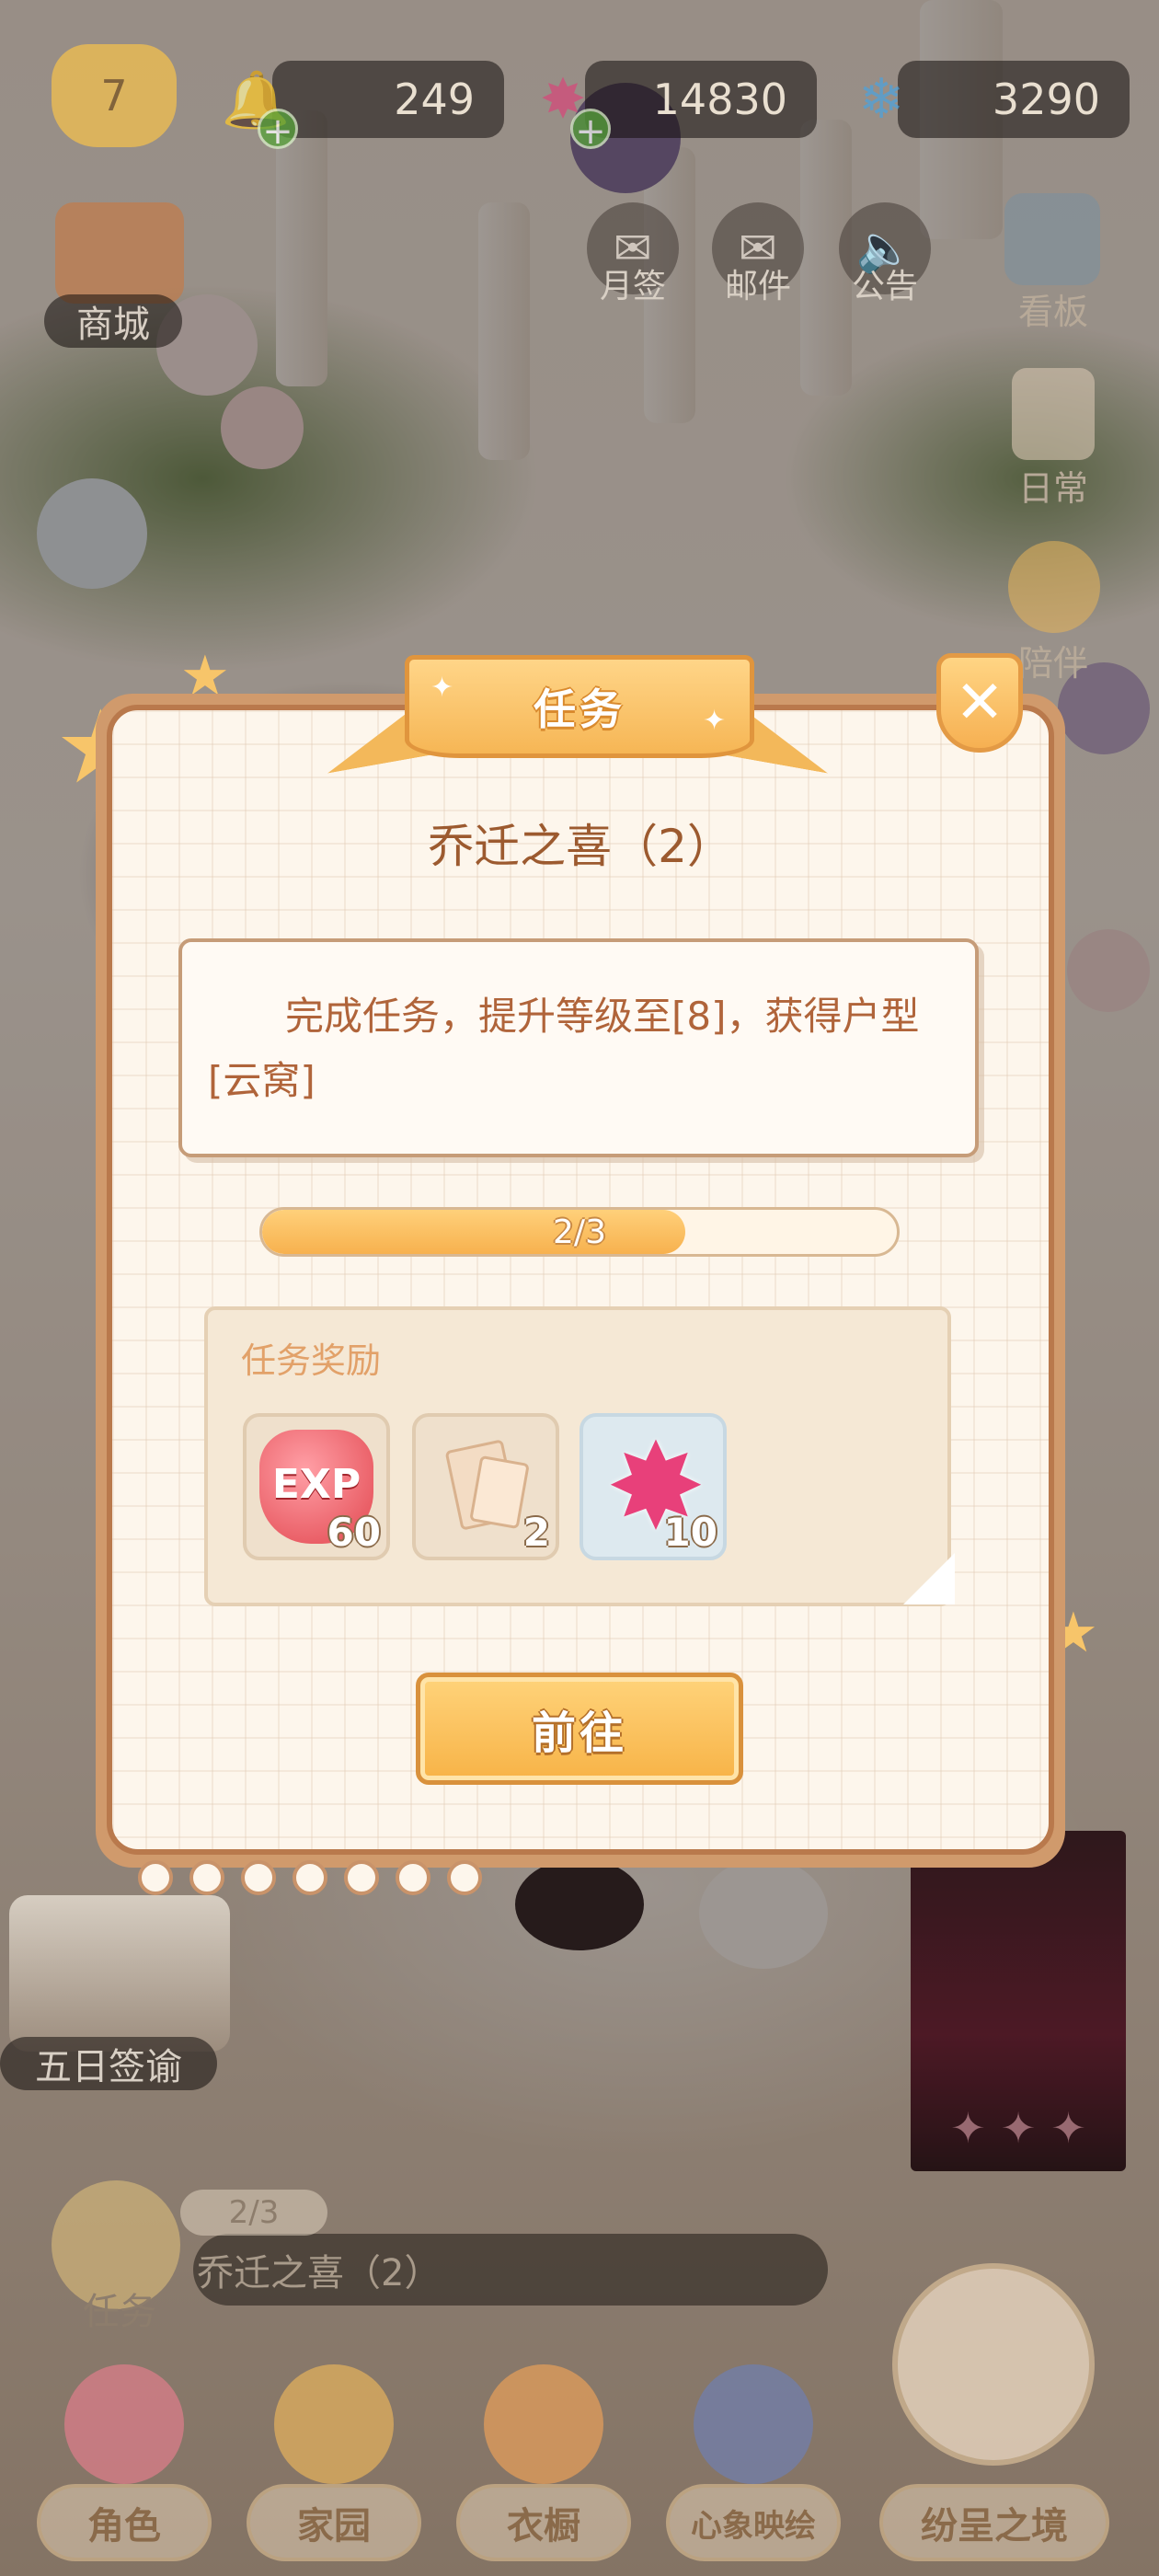  What do you see at coordinates (881, 99) in the screenshot?
I see `snowflake-icon: ❄` at bounding box center [881, 99].